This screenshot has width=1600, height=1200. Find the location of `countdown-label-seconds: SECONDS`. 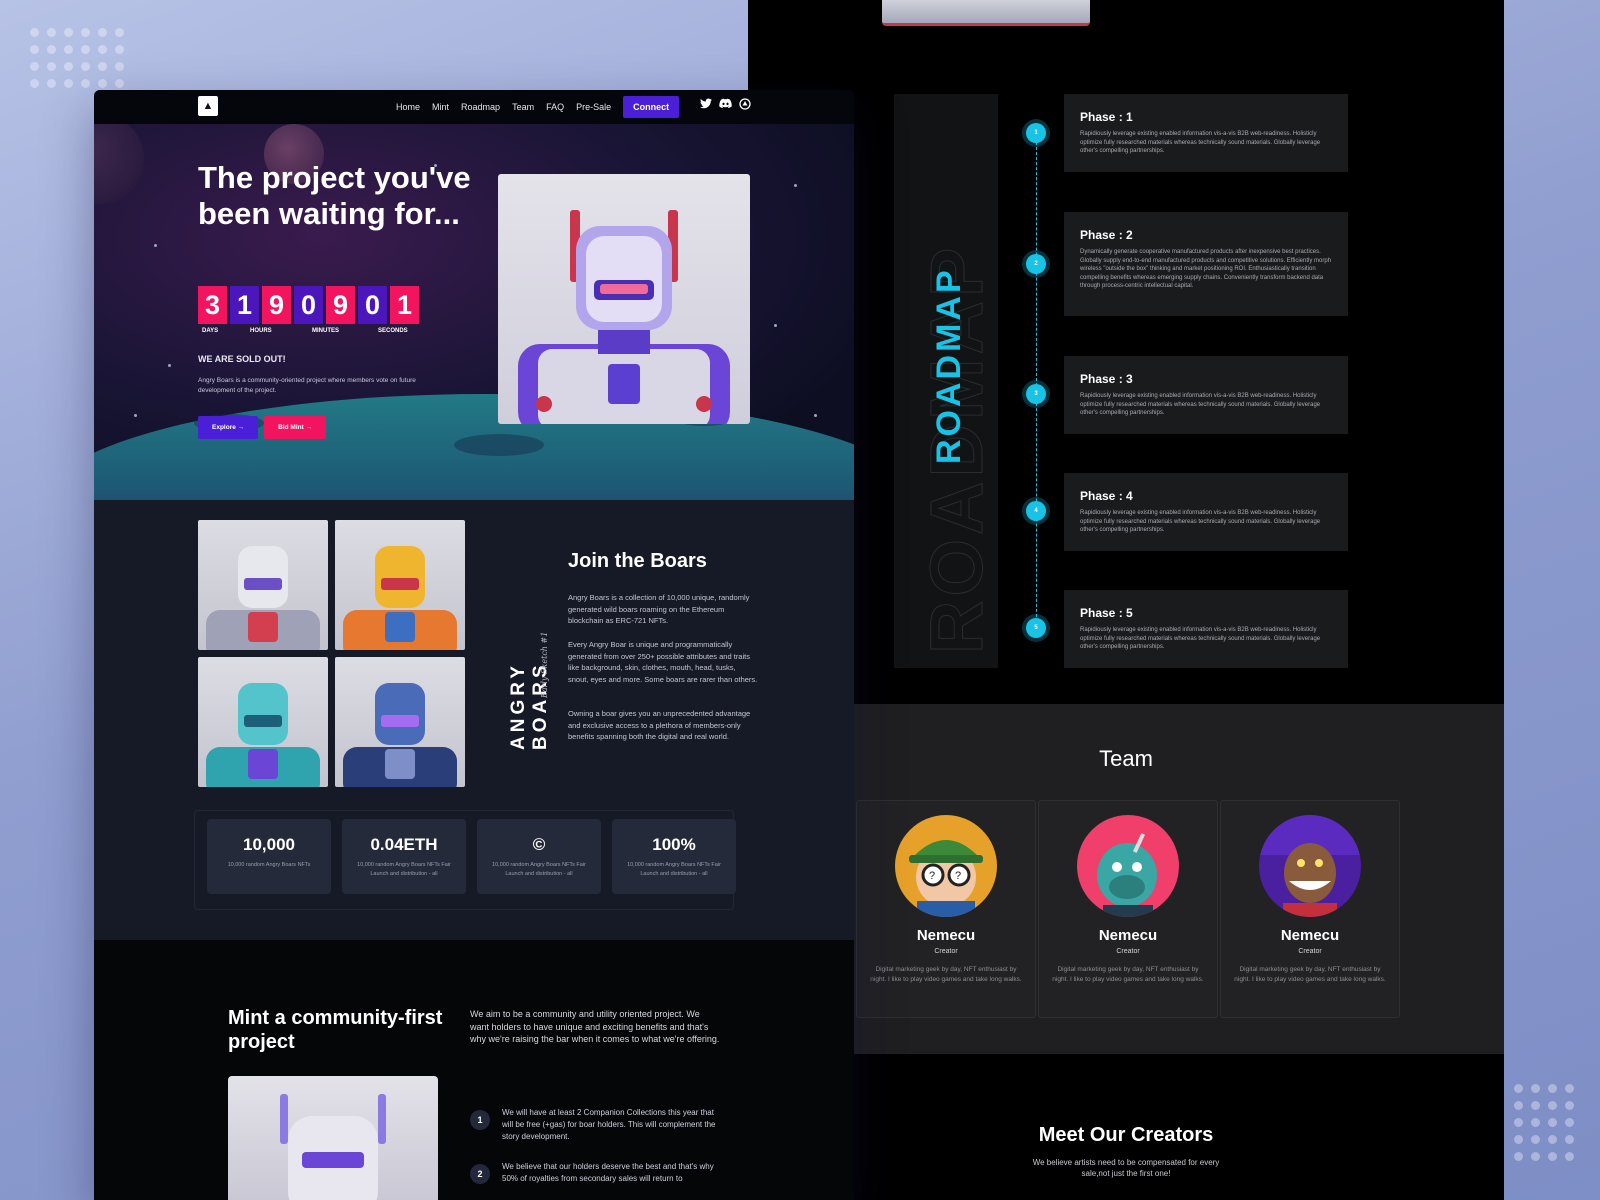

countdown-label-seconds: SECONDS is located at coordinates (393, 331).